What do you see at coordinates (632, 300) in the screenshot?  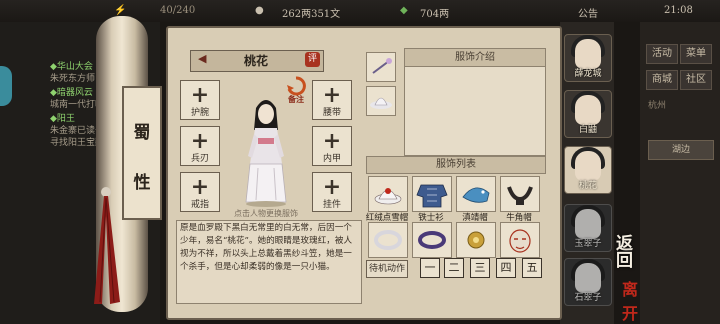 I see `leave-button: 离开` at bounding box center [632, 300].